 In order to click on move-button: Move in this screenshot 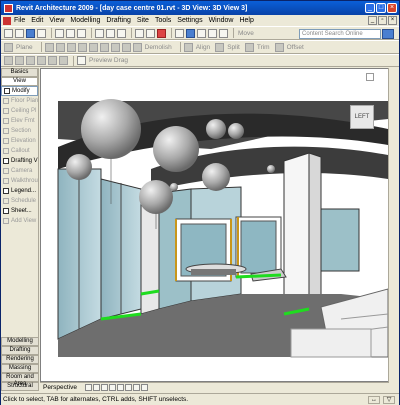, I will do `click(246, 33)`.